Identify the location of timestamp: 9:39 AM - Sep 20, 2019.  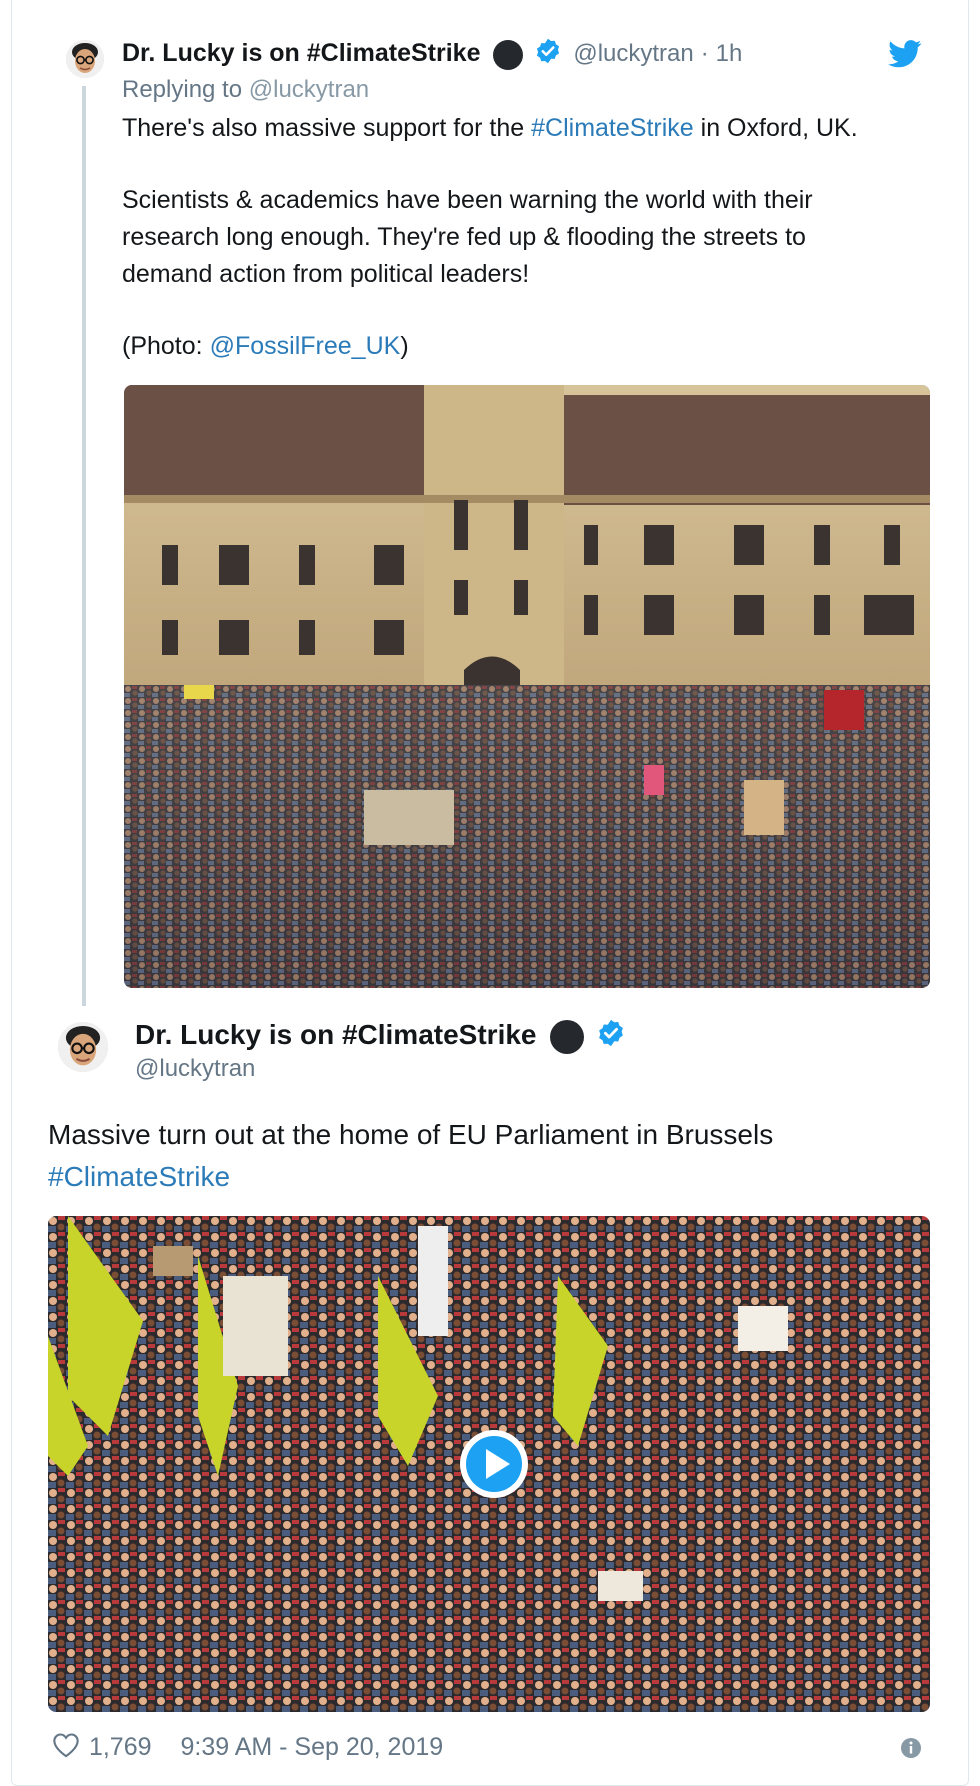
(311, 1747).